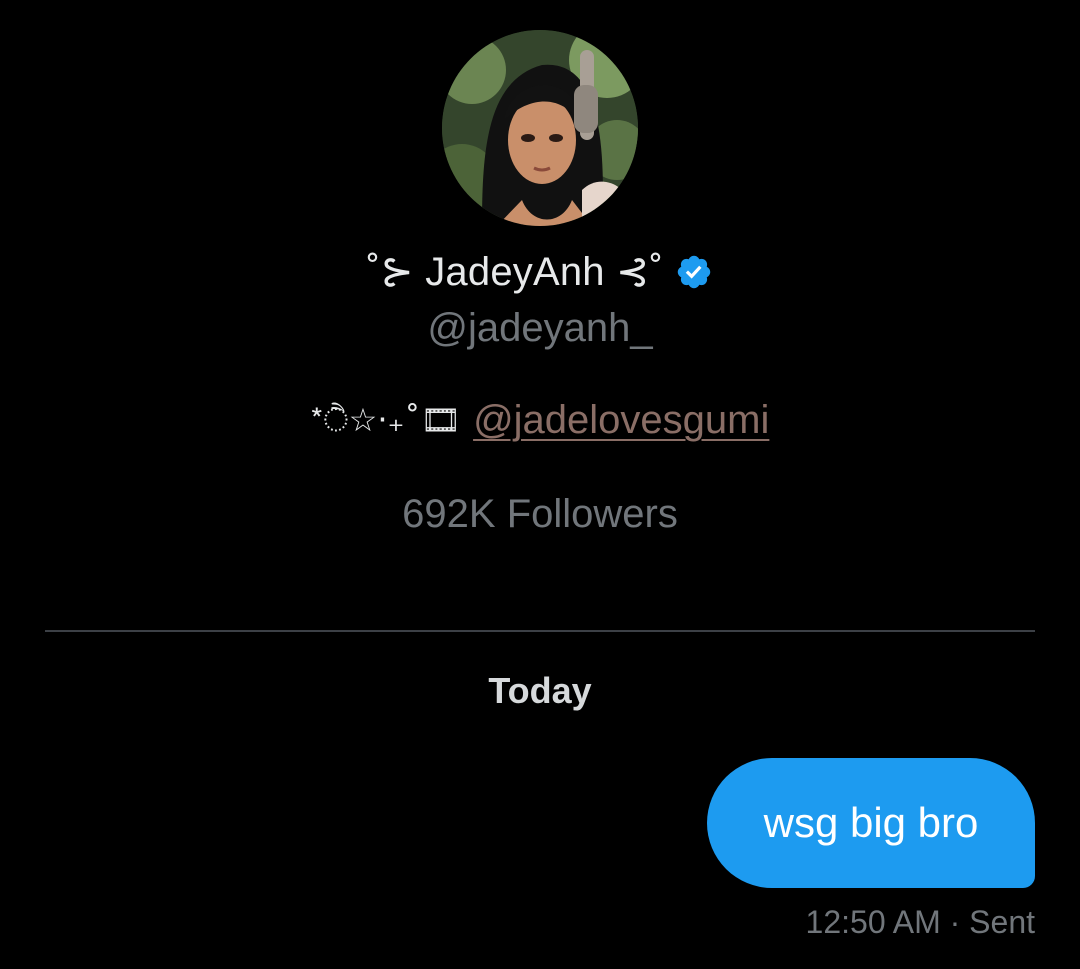  I want to click on avatar-image, so click(540, 128).